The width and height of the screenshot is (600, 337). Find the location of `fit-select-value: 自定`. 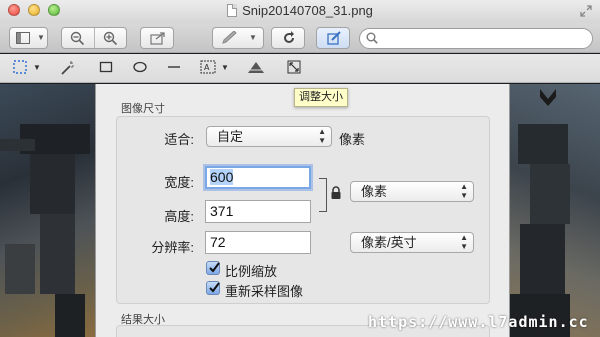

fit-select-value: 自定 is located at coordinates (230, 136).